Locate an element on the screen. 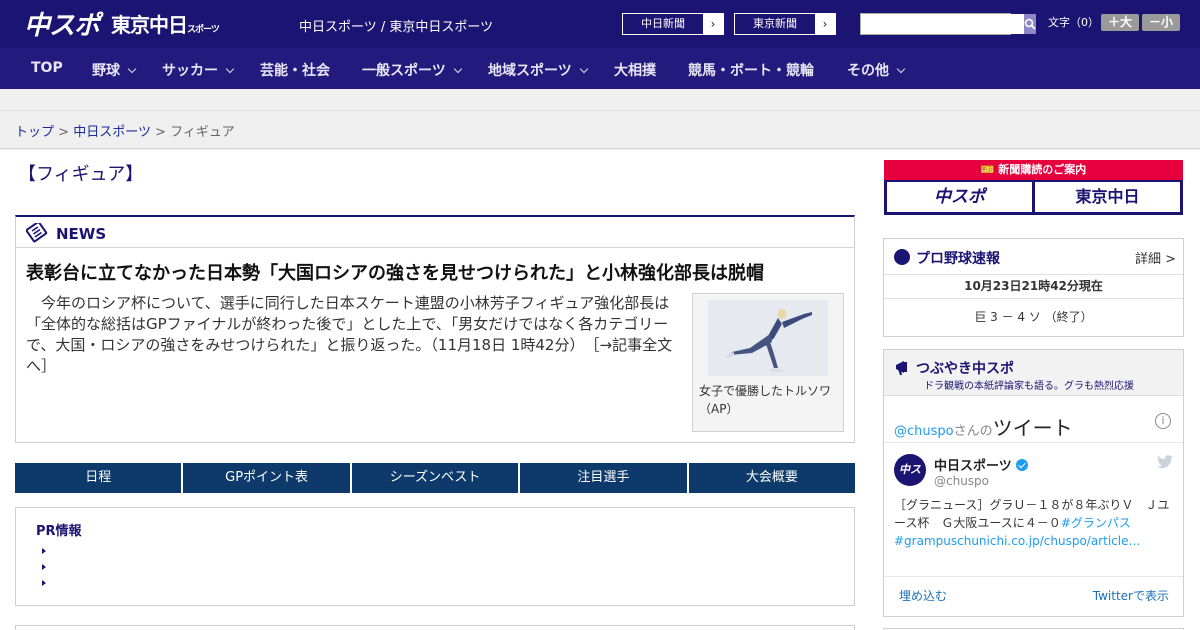  twitter-timeline-heading: @chuspoさんのツイート is located at coordinates (983, 428).